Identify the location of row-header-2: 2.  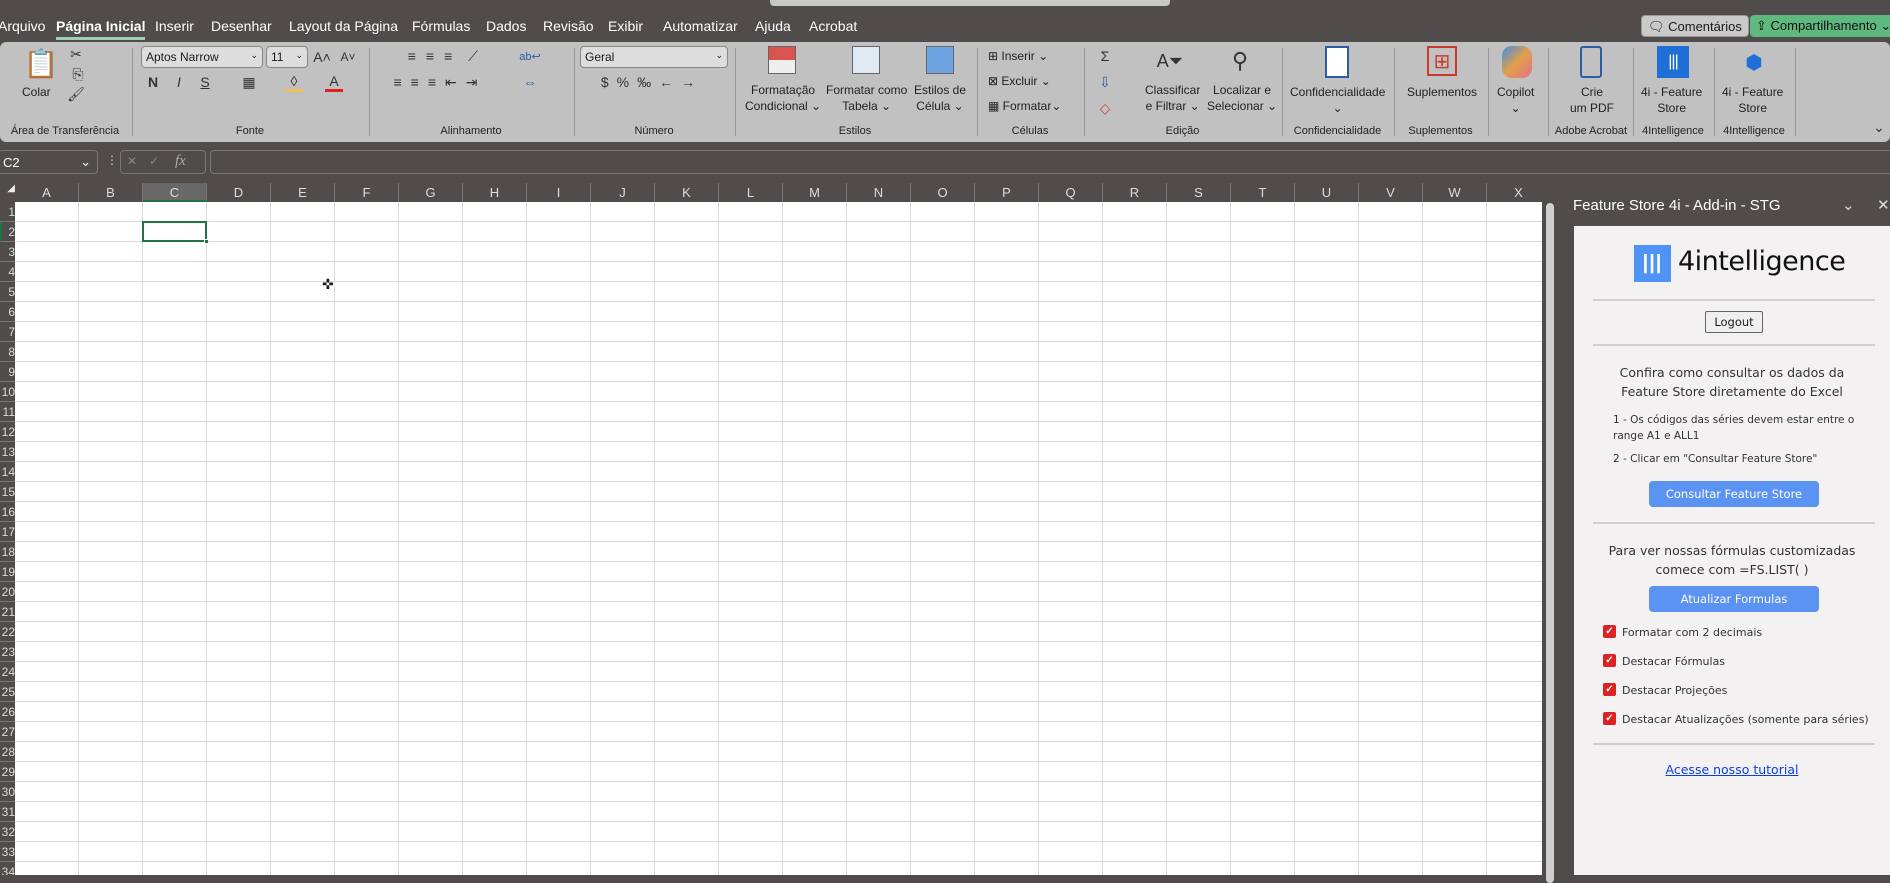
(7, 232).